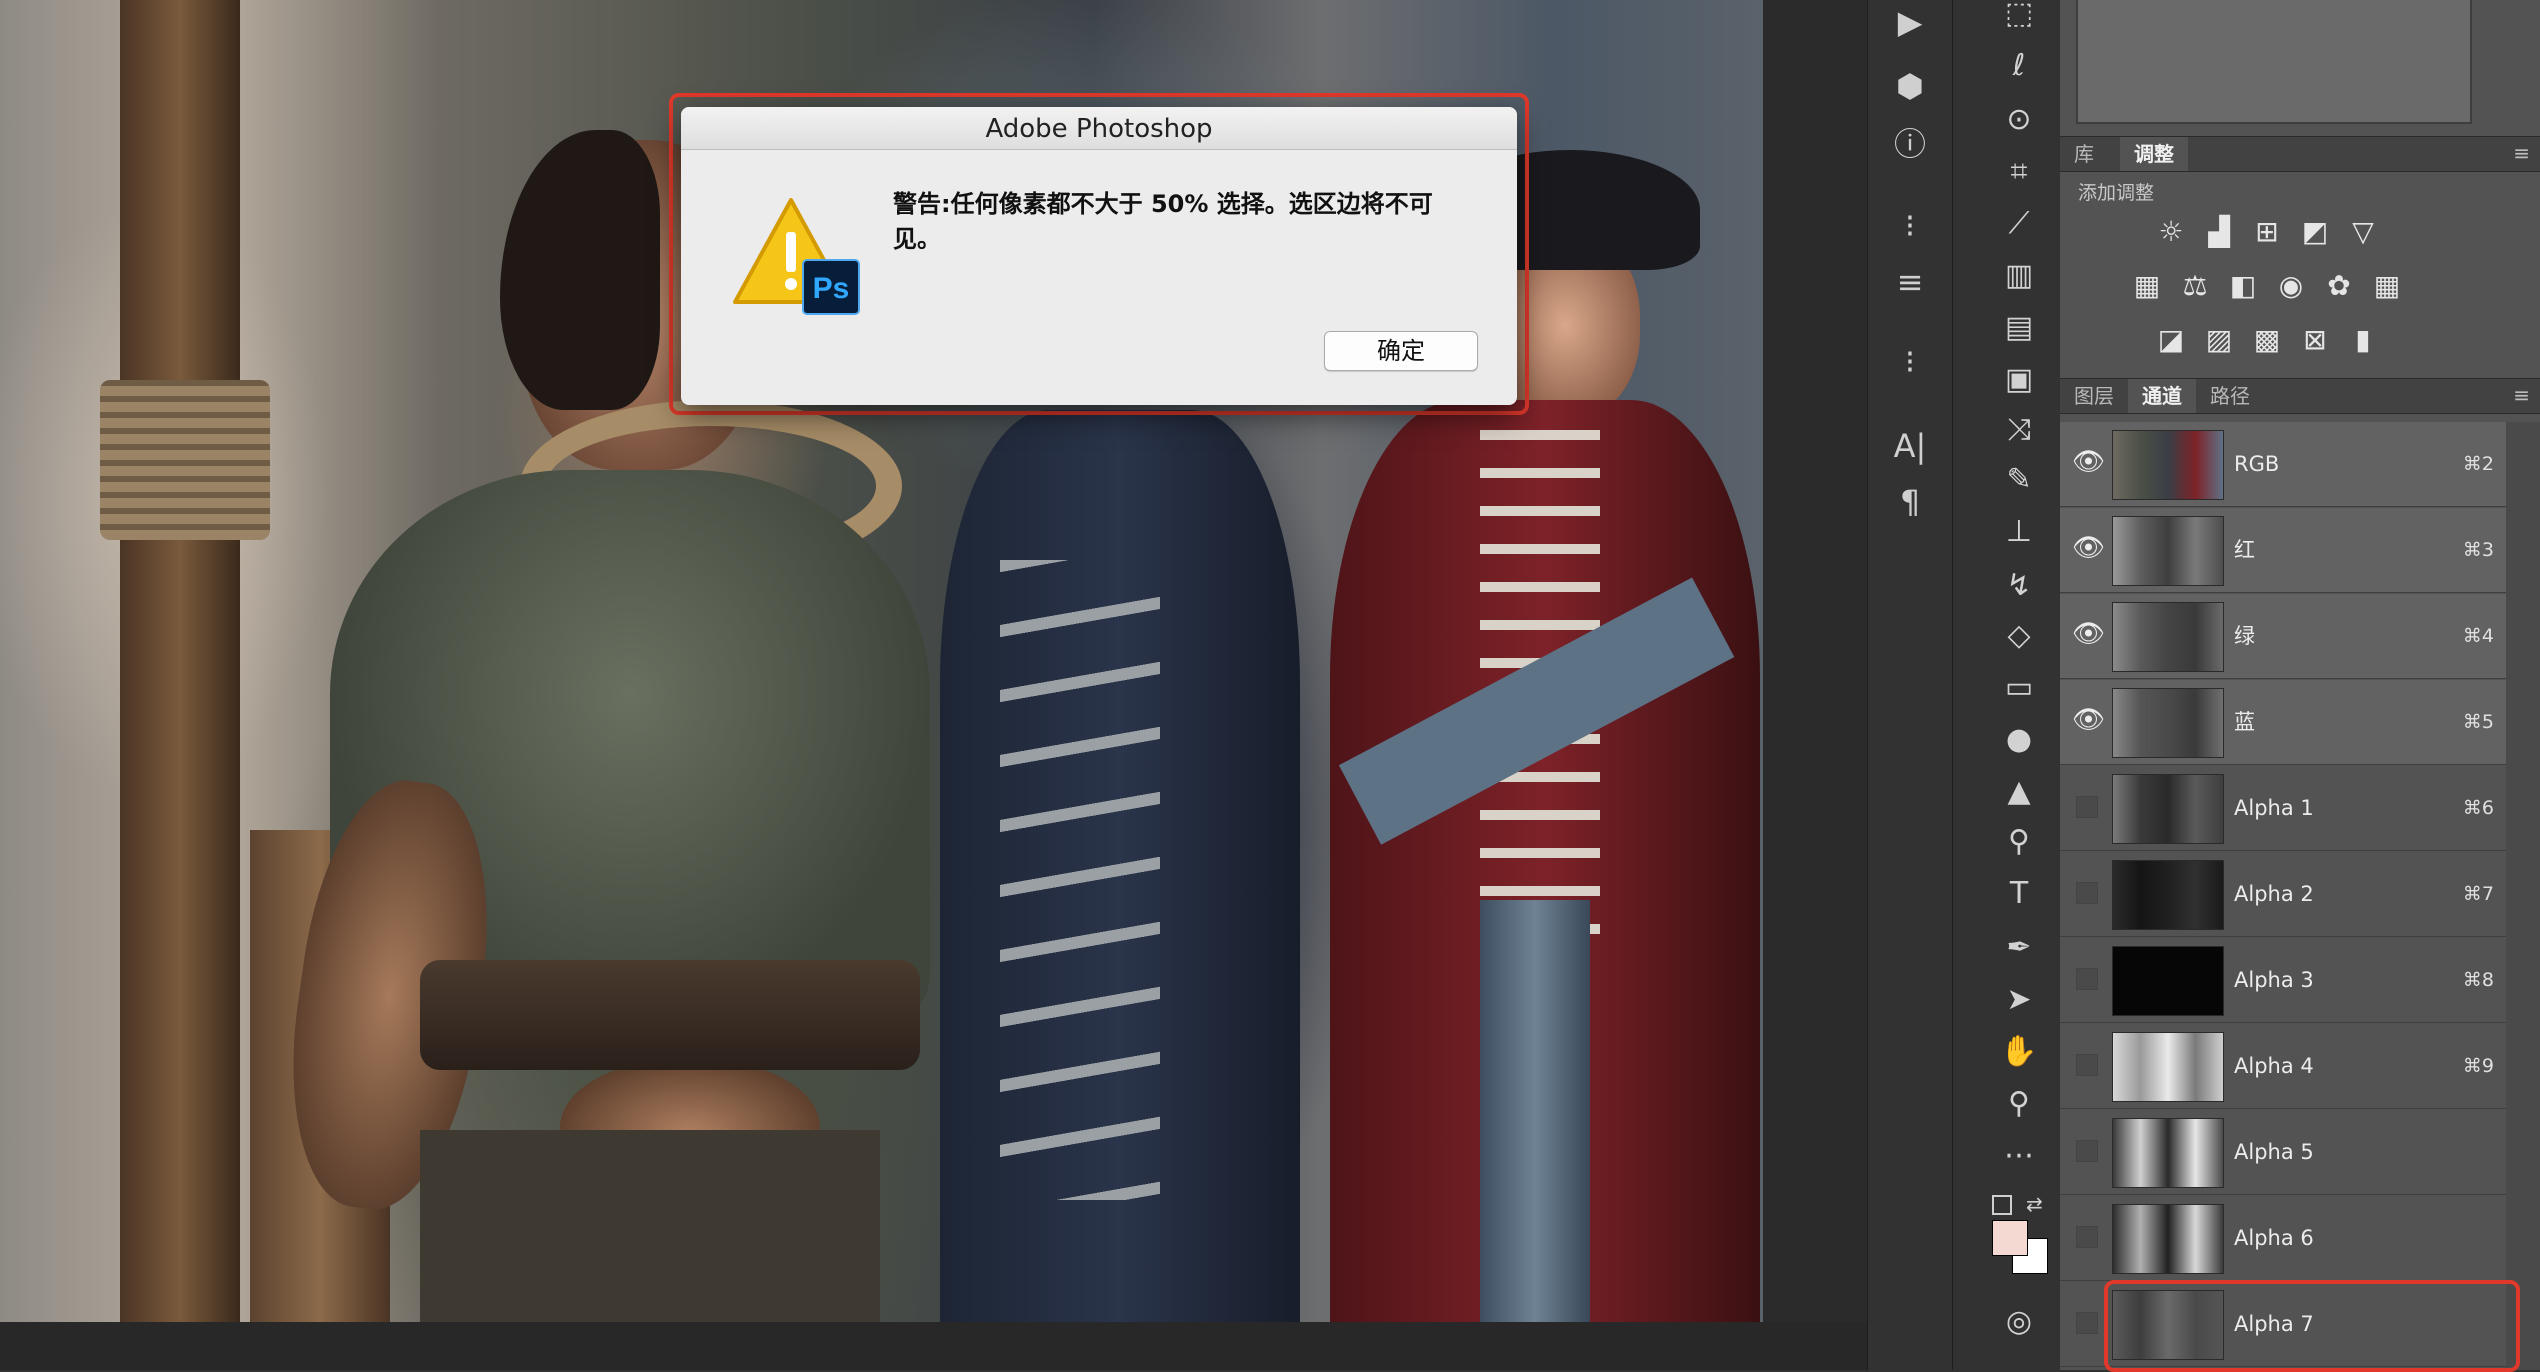  I want to click on adjustments-panel-tabs: 库 调整 ≡, so click(2300, 154).